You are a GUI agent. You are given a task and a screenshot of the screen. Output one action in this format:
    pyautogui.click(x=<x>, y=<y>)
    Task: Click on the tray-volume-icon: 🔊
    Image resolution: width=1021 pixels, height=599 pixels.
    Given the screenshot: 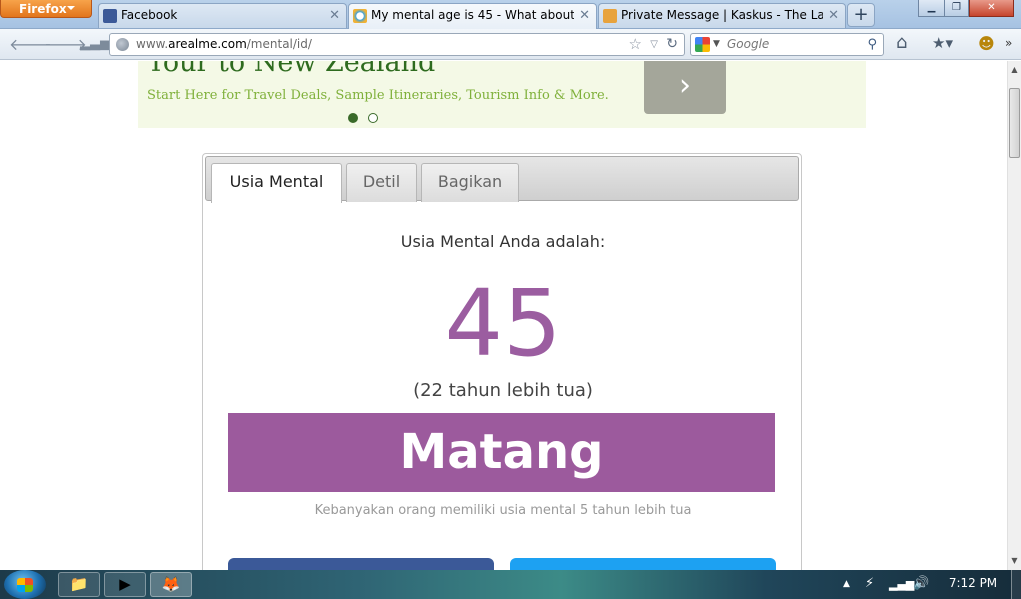 What is the action you would take?
    pyautogui.click(x=921, y=583)
    